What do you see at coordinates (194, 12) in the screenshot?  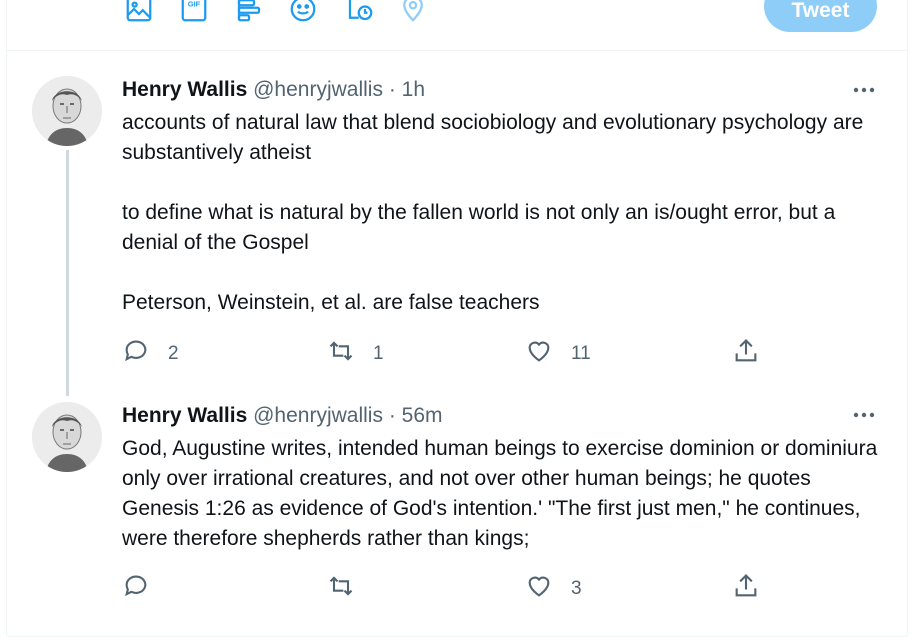 I see `gif-icon: GIF` at bounding box center [194, 12].